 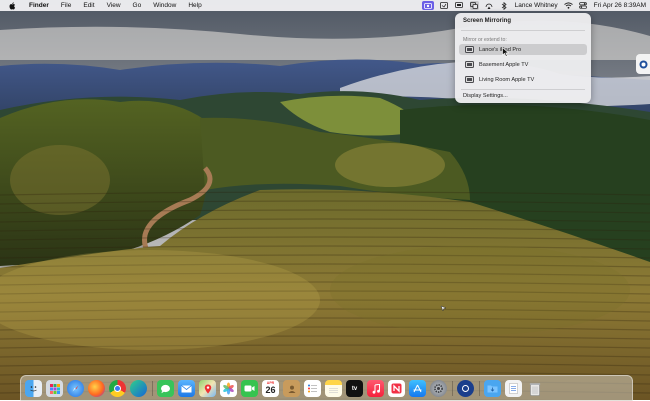 I want to click on dock-documents-stack-icon, so click(x=513, y=388).